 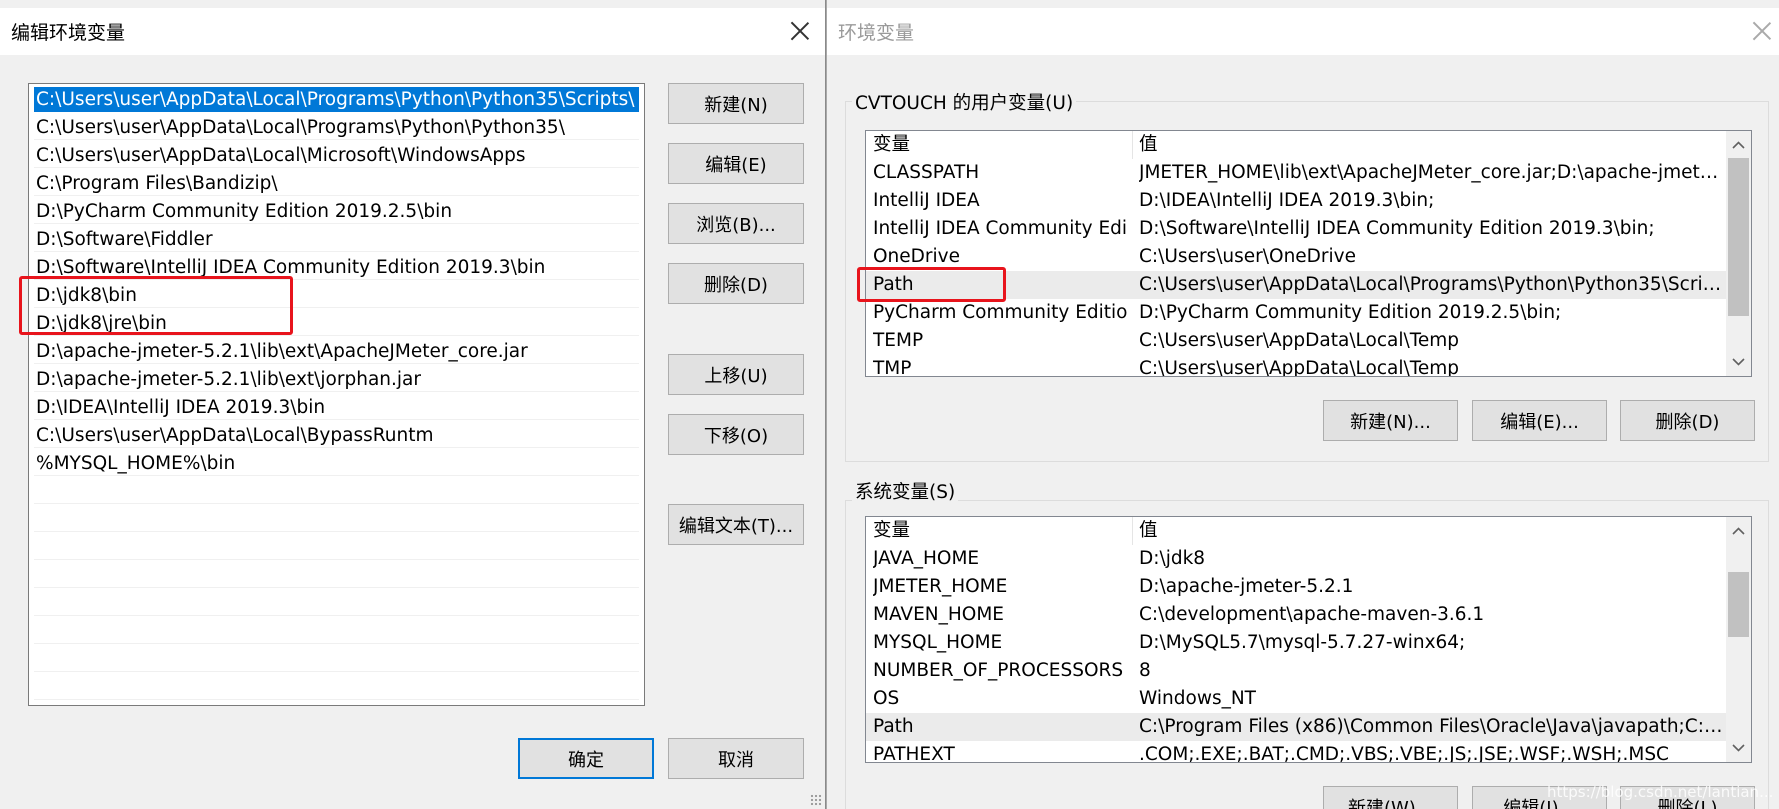 What do you see at coordinates (156, 305) in the screenshot?
I see `highlight-jdk-entries` at bounding box center [156, 305].